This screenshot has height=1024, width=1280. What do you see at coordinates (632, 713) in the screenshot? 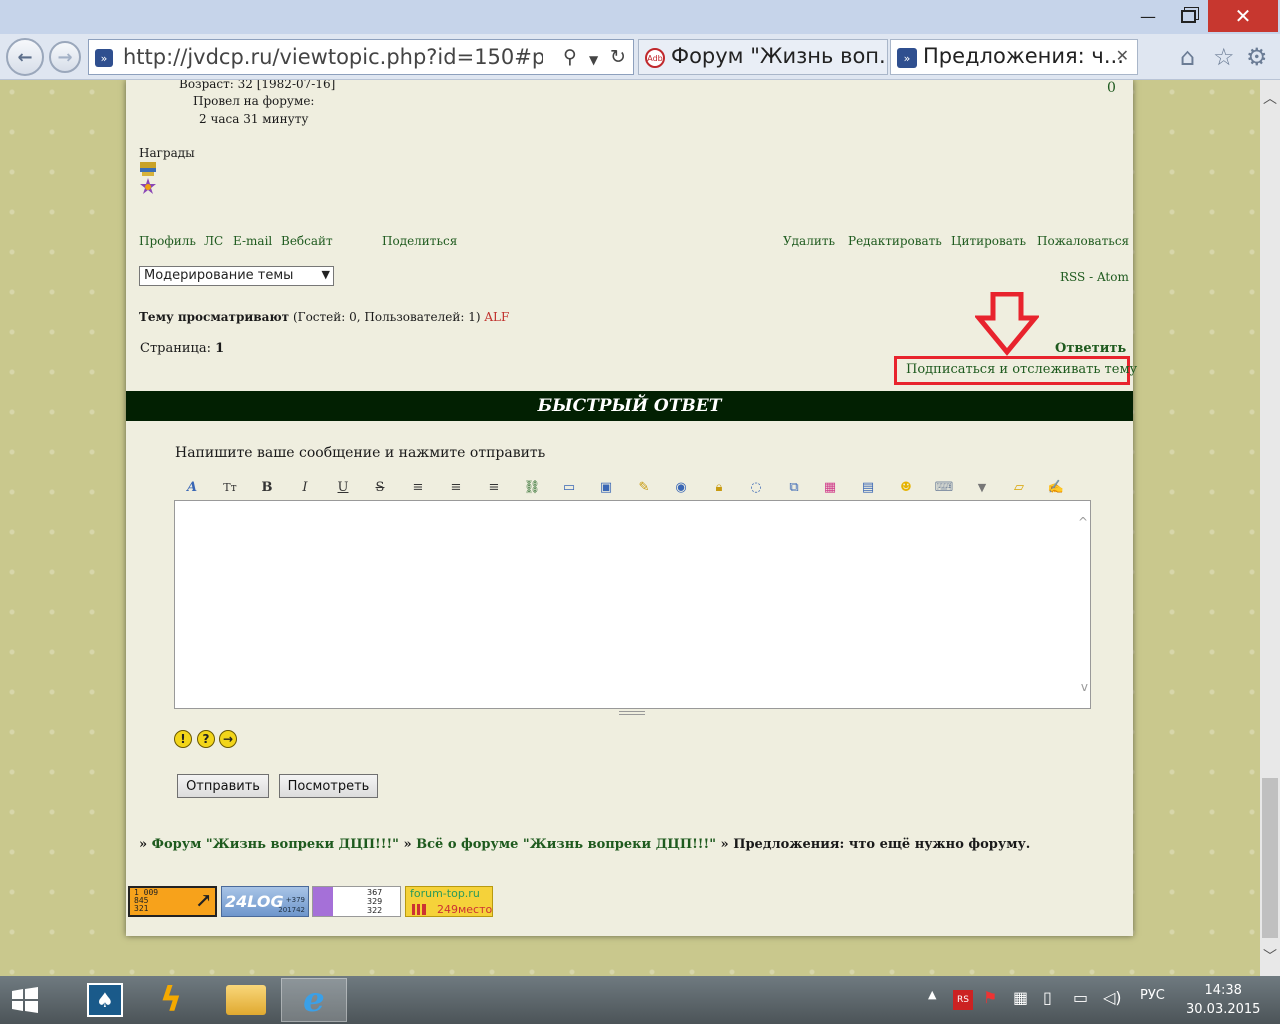
I see `resize-grip` at bounding box center [632, 713].